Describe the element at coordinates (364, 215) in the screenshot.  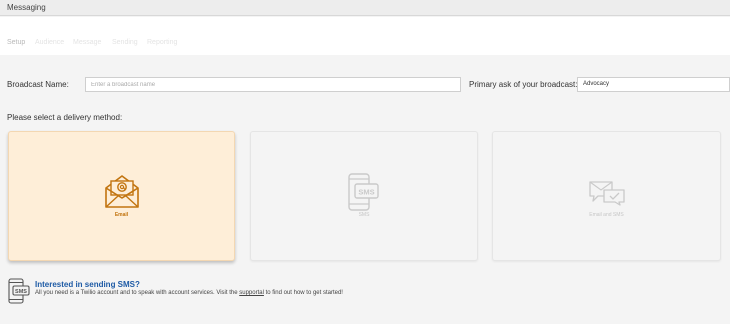
I see `delivery-option-label: SMS` at that location.